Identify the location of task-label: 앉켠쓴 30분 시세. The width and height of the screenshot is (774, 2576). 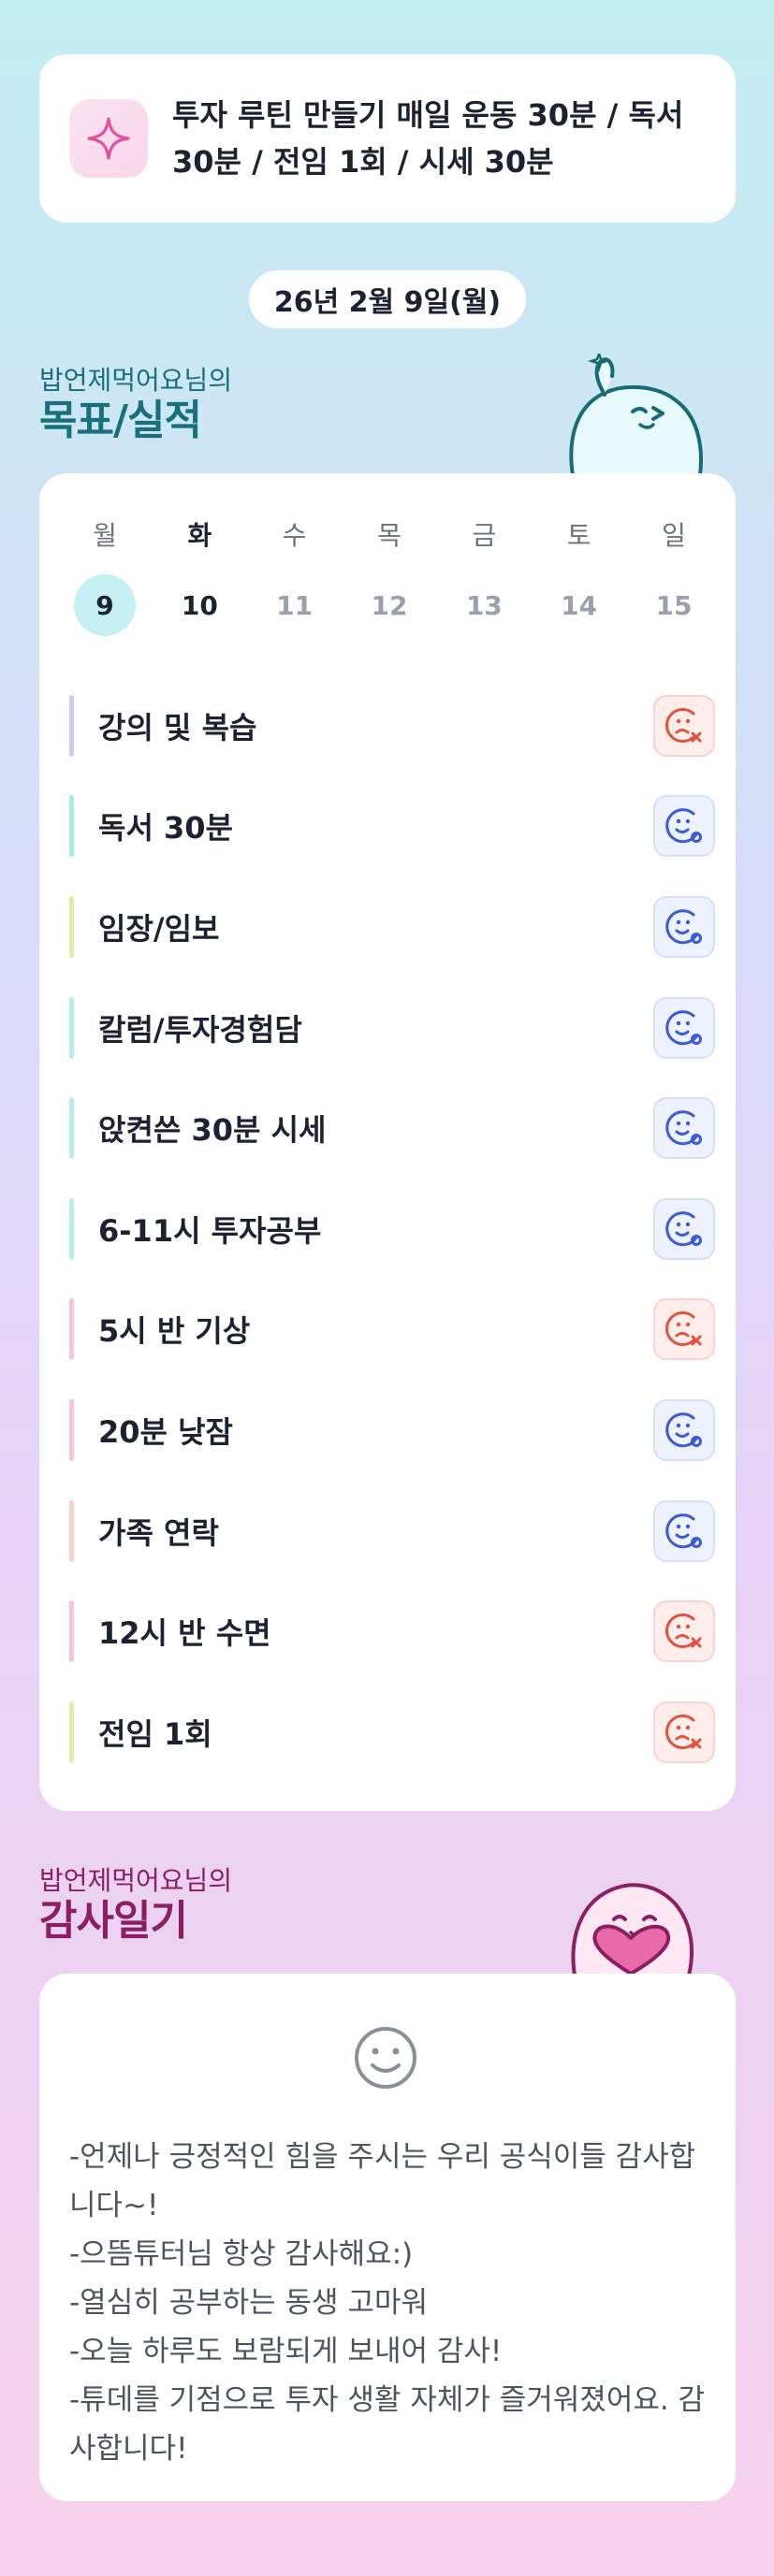
(212, 1130).